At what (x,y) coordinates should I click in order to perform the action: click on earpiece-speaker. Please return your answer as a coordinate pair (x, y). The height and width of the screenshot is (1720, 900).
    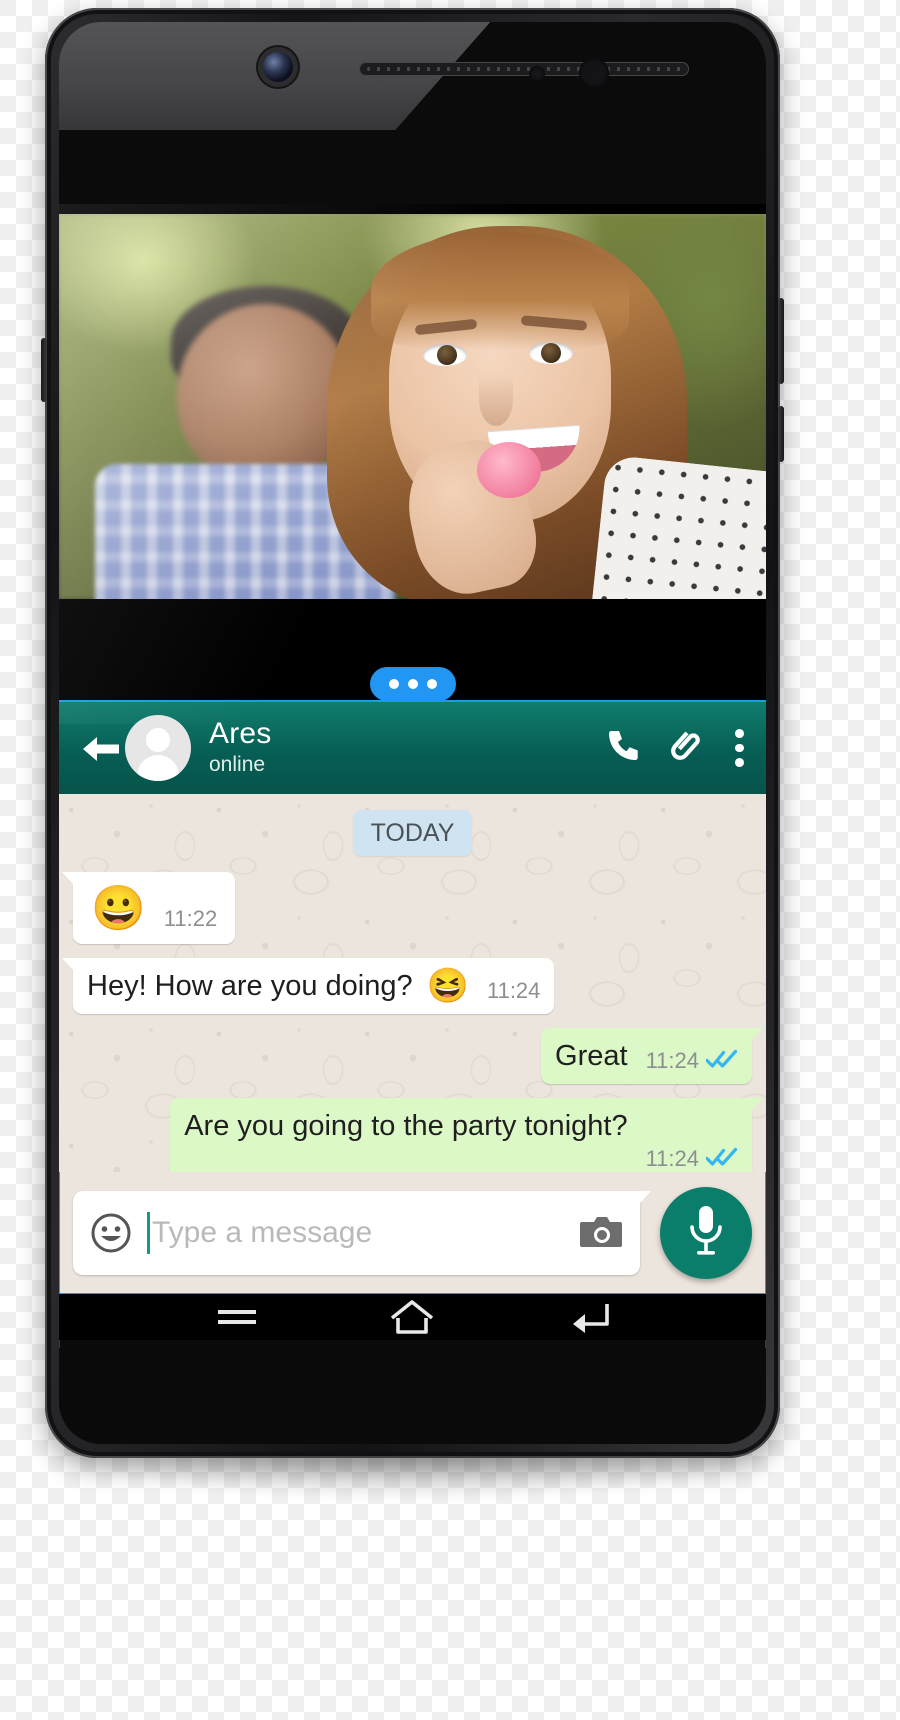
    Looking at the image, I should click on (524, 69).